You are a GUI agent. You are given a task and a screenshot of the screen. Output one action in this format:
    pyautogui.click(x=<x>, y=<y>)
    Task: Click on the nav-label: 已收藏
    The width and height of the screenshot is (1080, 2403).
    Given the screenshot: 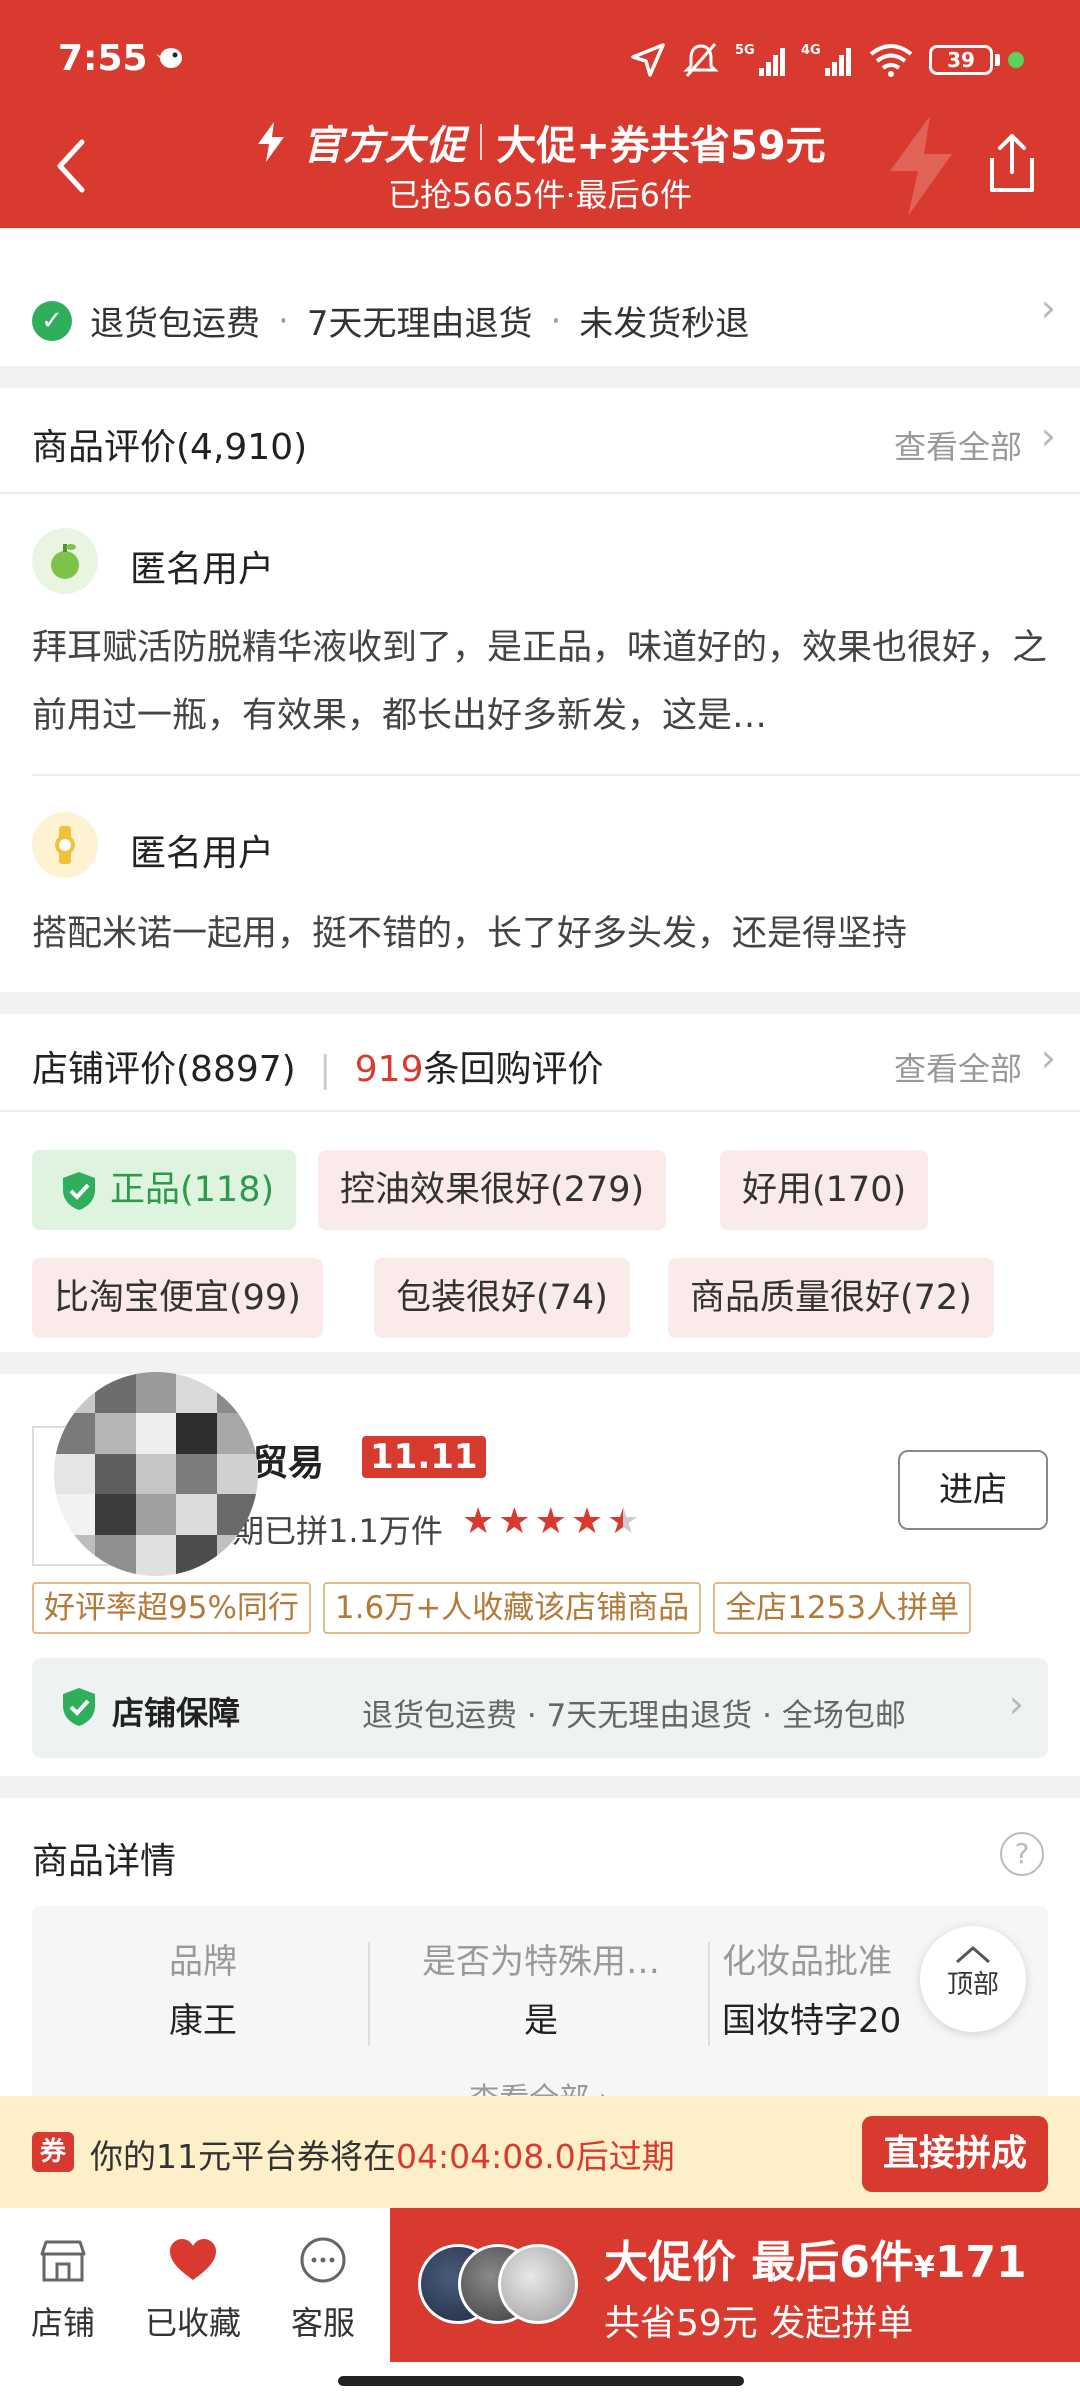 What is the action you would take?
    pyautogui.click(x=192, y=2323)
    